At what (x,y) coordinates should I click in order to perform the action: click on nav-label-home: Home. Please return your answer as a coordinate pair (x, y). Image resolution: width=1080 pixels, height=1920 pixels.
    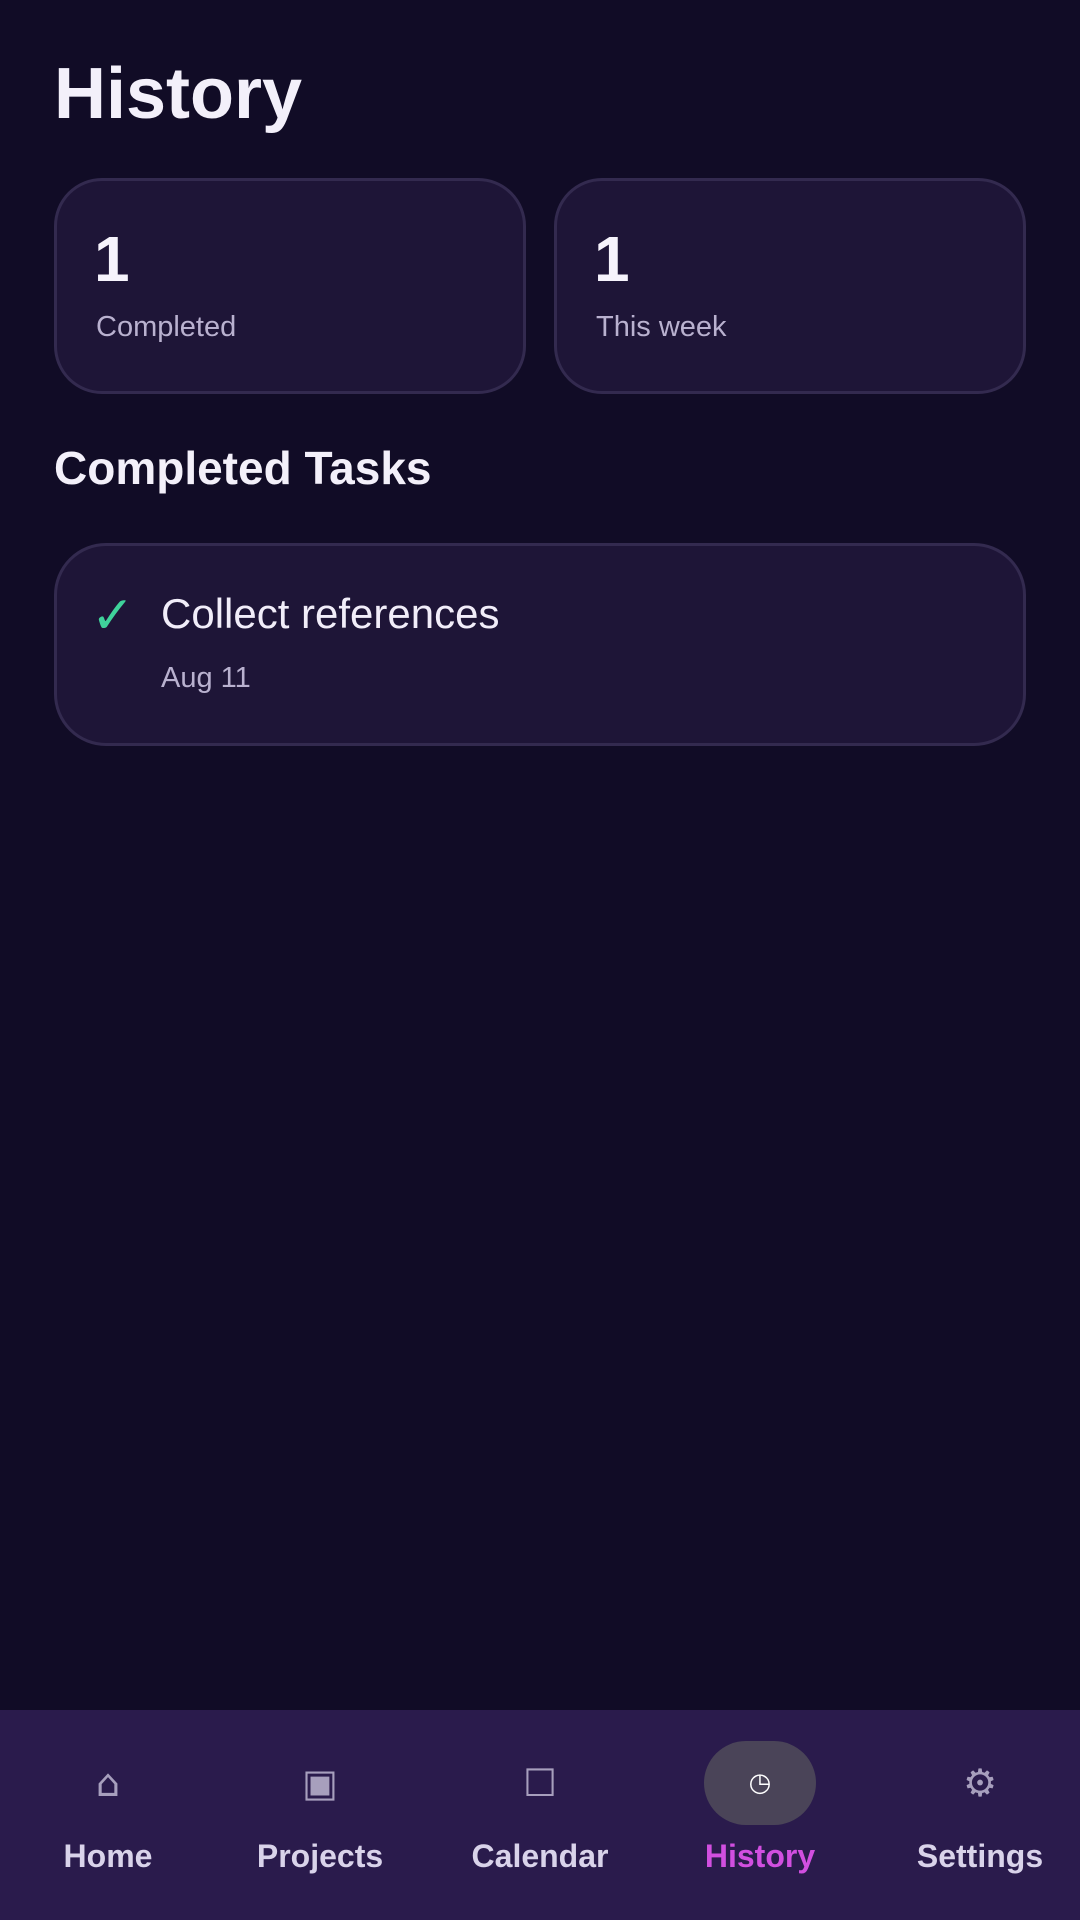
    Looking at the image, I should click on (108, 1856).